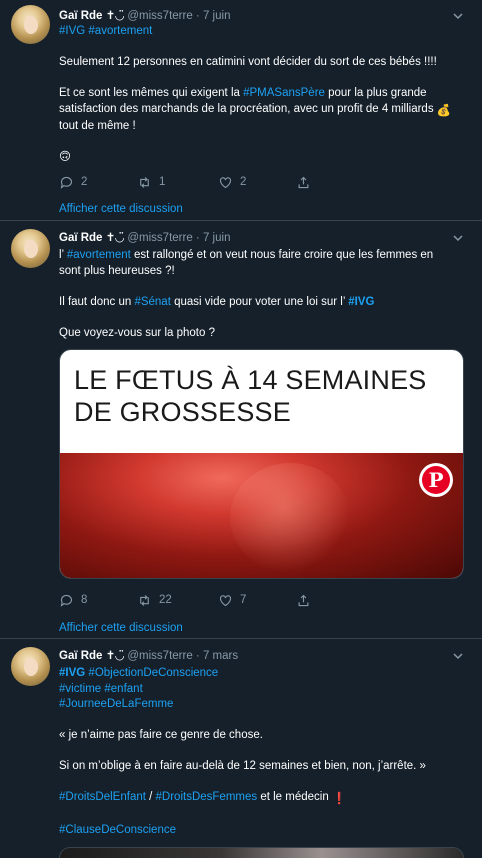 The width and height of the screenshot is (482, 858). I want to click on tweet-line: « je n’aime pas faire ce genre de chose., so click(161, 735).